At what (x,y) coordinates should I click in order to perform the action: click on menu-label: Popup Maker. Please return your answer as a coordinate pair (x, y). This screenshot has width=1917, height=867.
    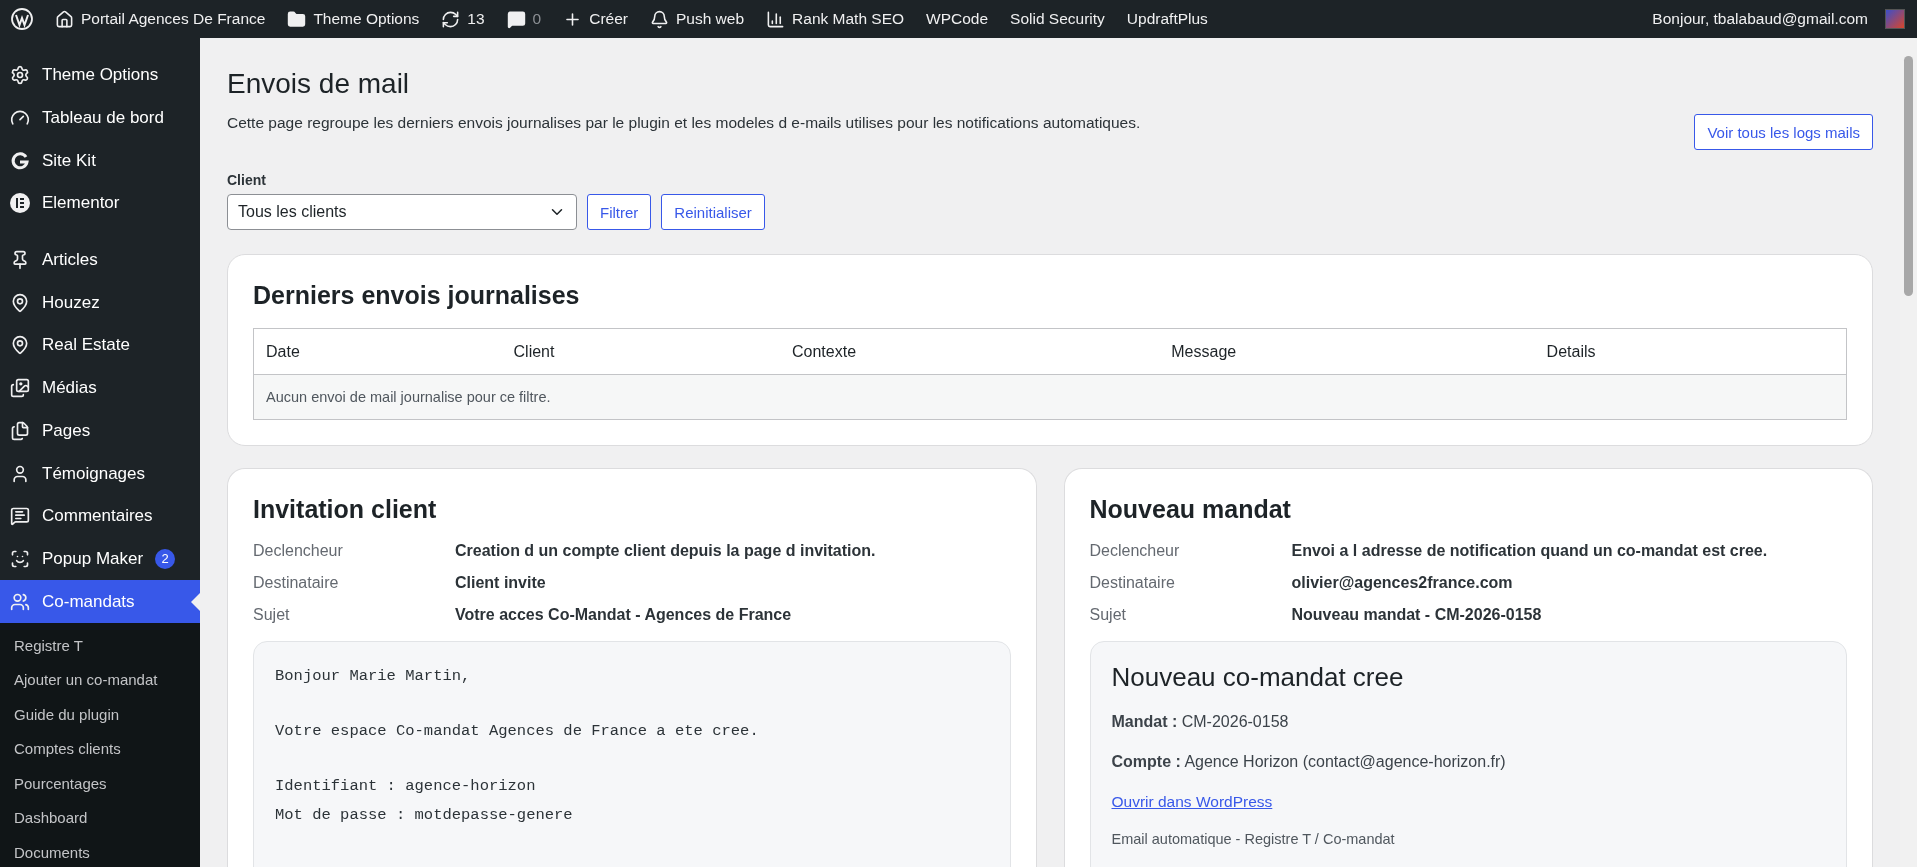
    Looking at the image, I should click on (93, 558).